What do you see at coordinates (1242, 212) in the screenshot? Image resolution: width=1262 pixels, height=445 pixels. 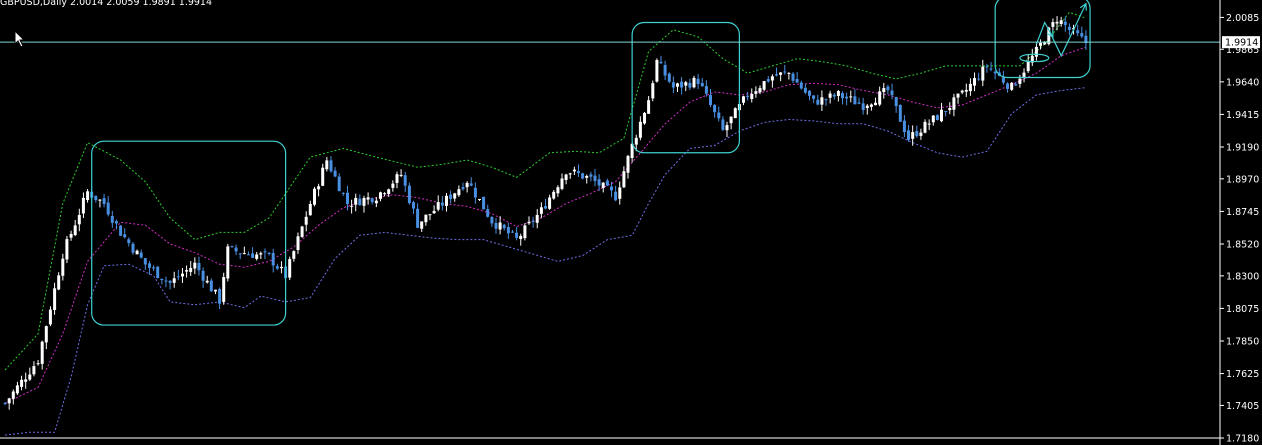 I see `y-tick-label: 1.8745` at bounding box center [1242, 212].